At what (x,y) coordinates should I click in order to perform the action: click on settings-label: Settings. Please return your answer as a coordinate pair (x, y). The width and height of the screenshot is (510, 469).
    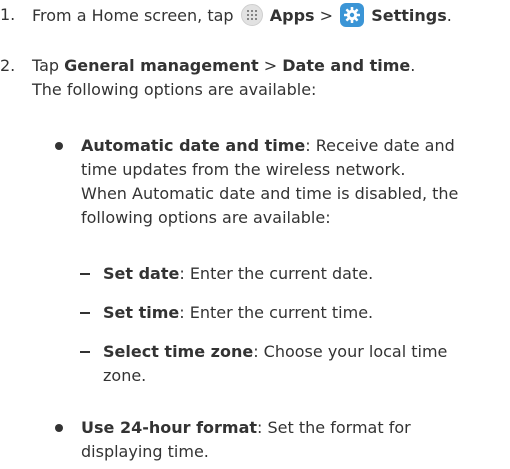
    Looking at the image, I should click on (409, 15).